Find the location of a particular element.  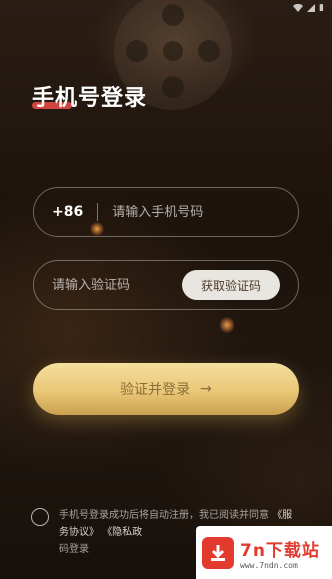

site-watermark: 7n下载站 www.7ndn.com is located at coordinates (264, 552).